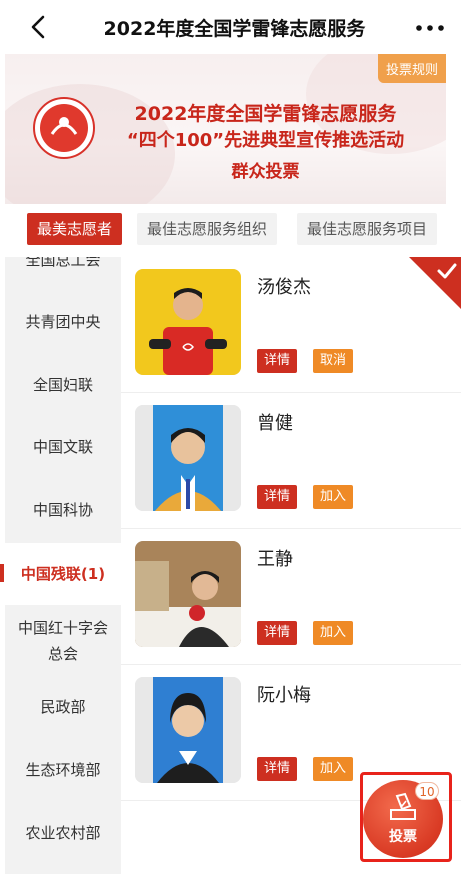 This screenshot has height=874, width=469. I want to click on vote-button: 投票 10, so click(403, 819).